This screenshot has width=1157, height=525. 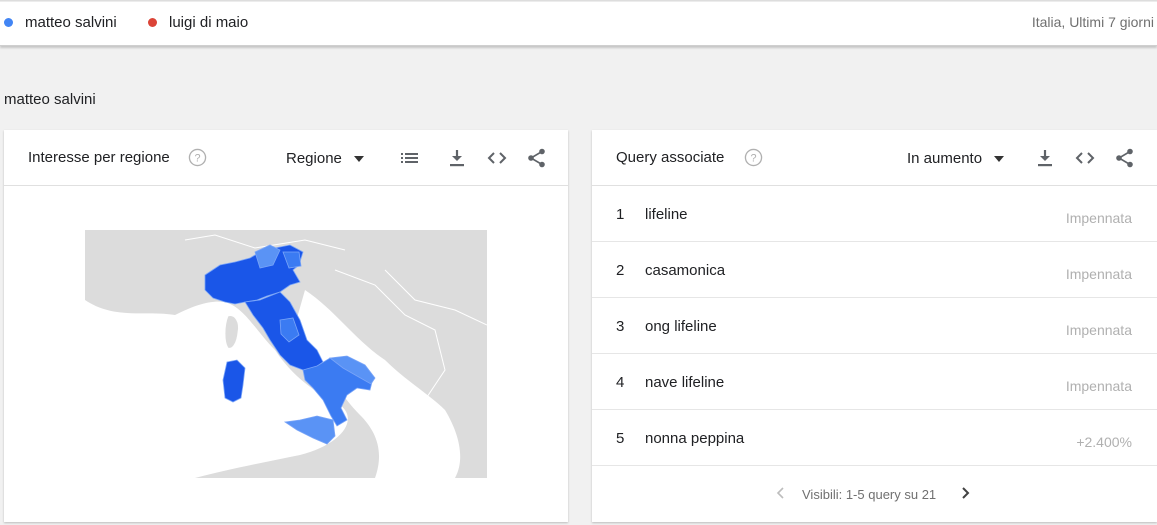 I want to click on query-rank: 3, so click(x=620, y=326).